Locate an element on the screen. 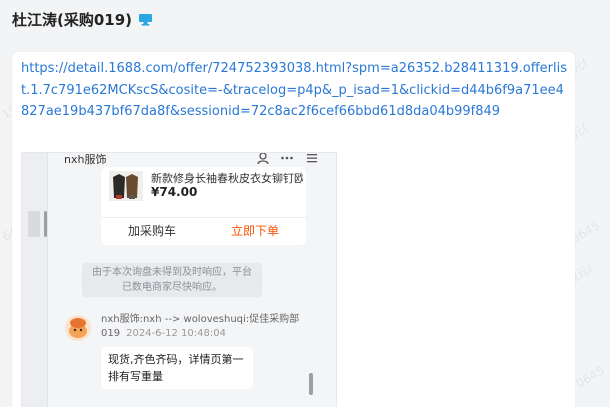 Image resolution: width=610 pixels, height=407 pixels. product-title: 新款修身长袖春秋皮衣女铆钉欧美 is located at coordinates (227, 178).